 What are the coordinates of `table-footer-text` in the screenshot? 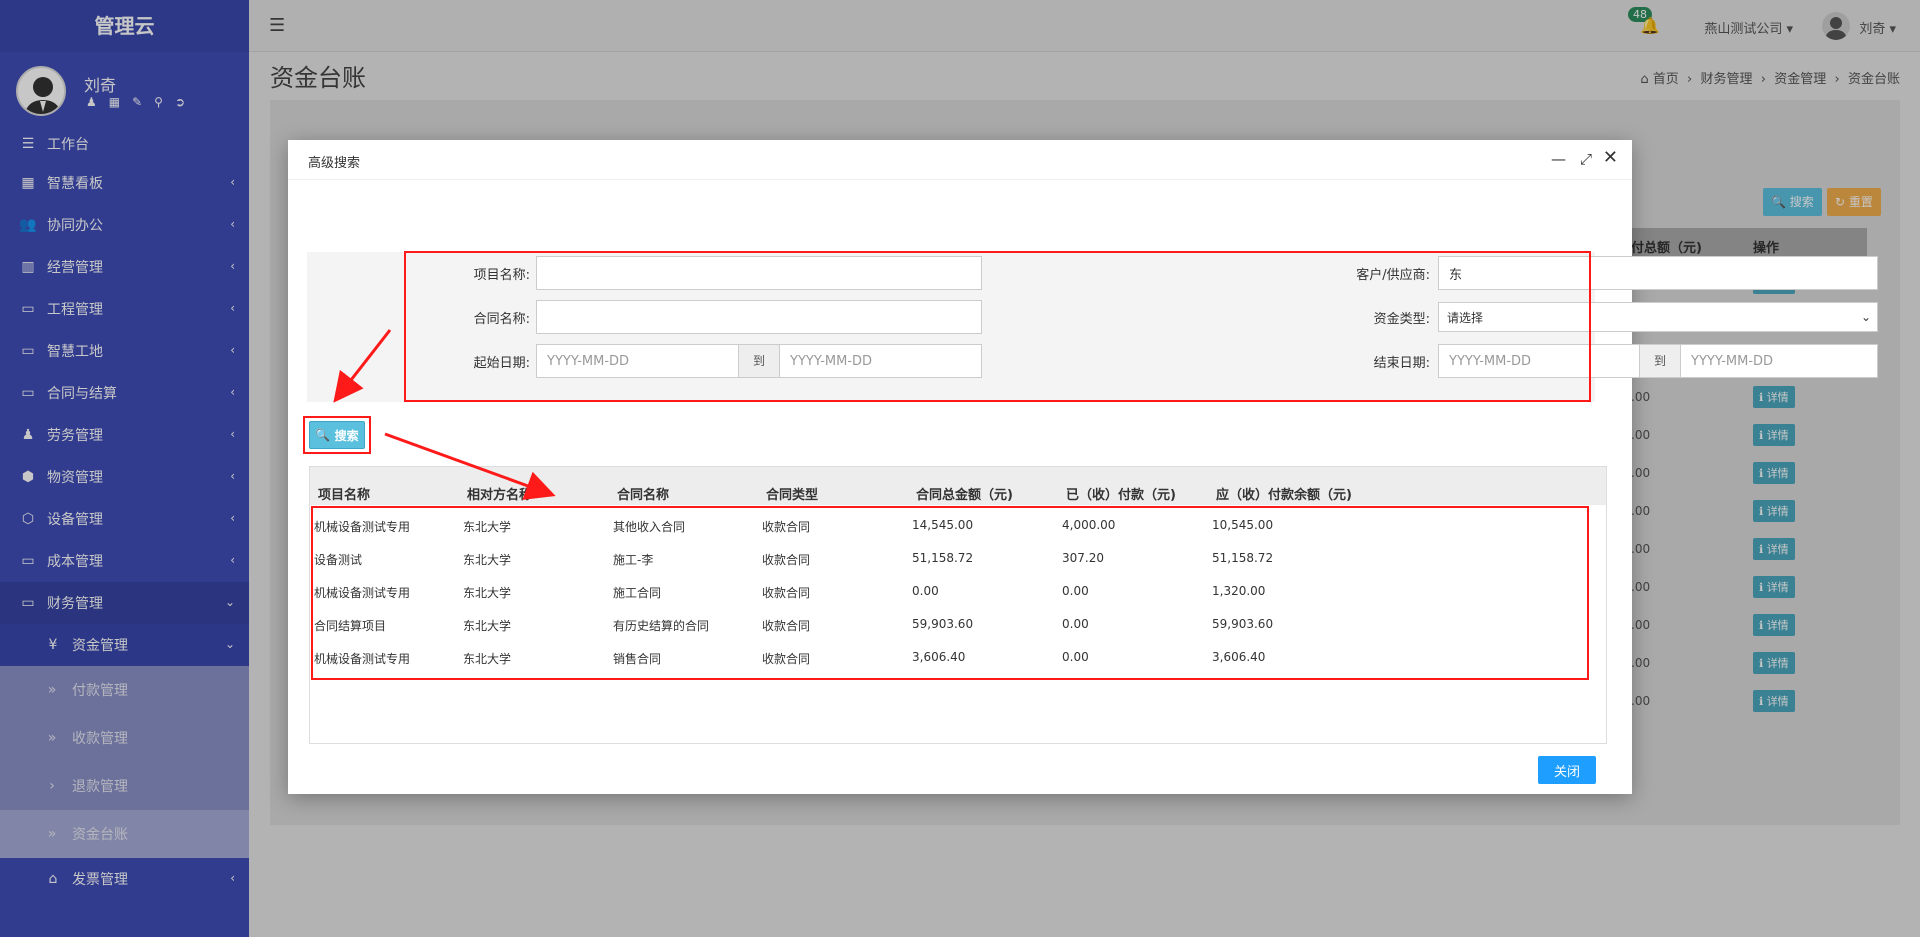 It's located at (320, 729).